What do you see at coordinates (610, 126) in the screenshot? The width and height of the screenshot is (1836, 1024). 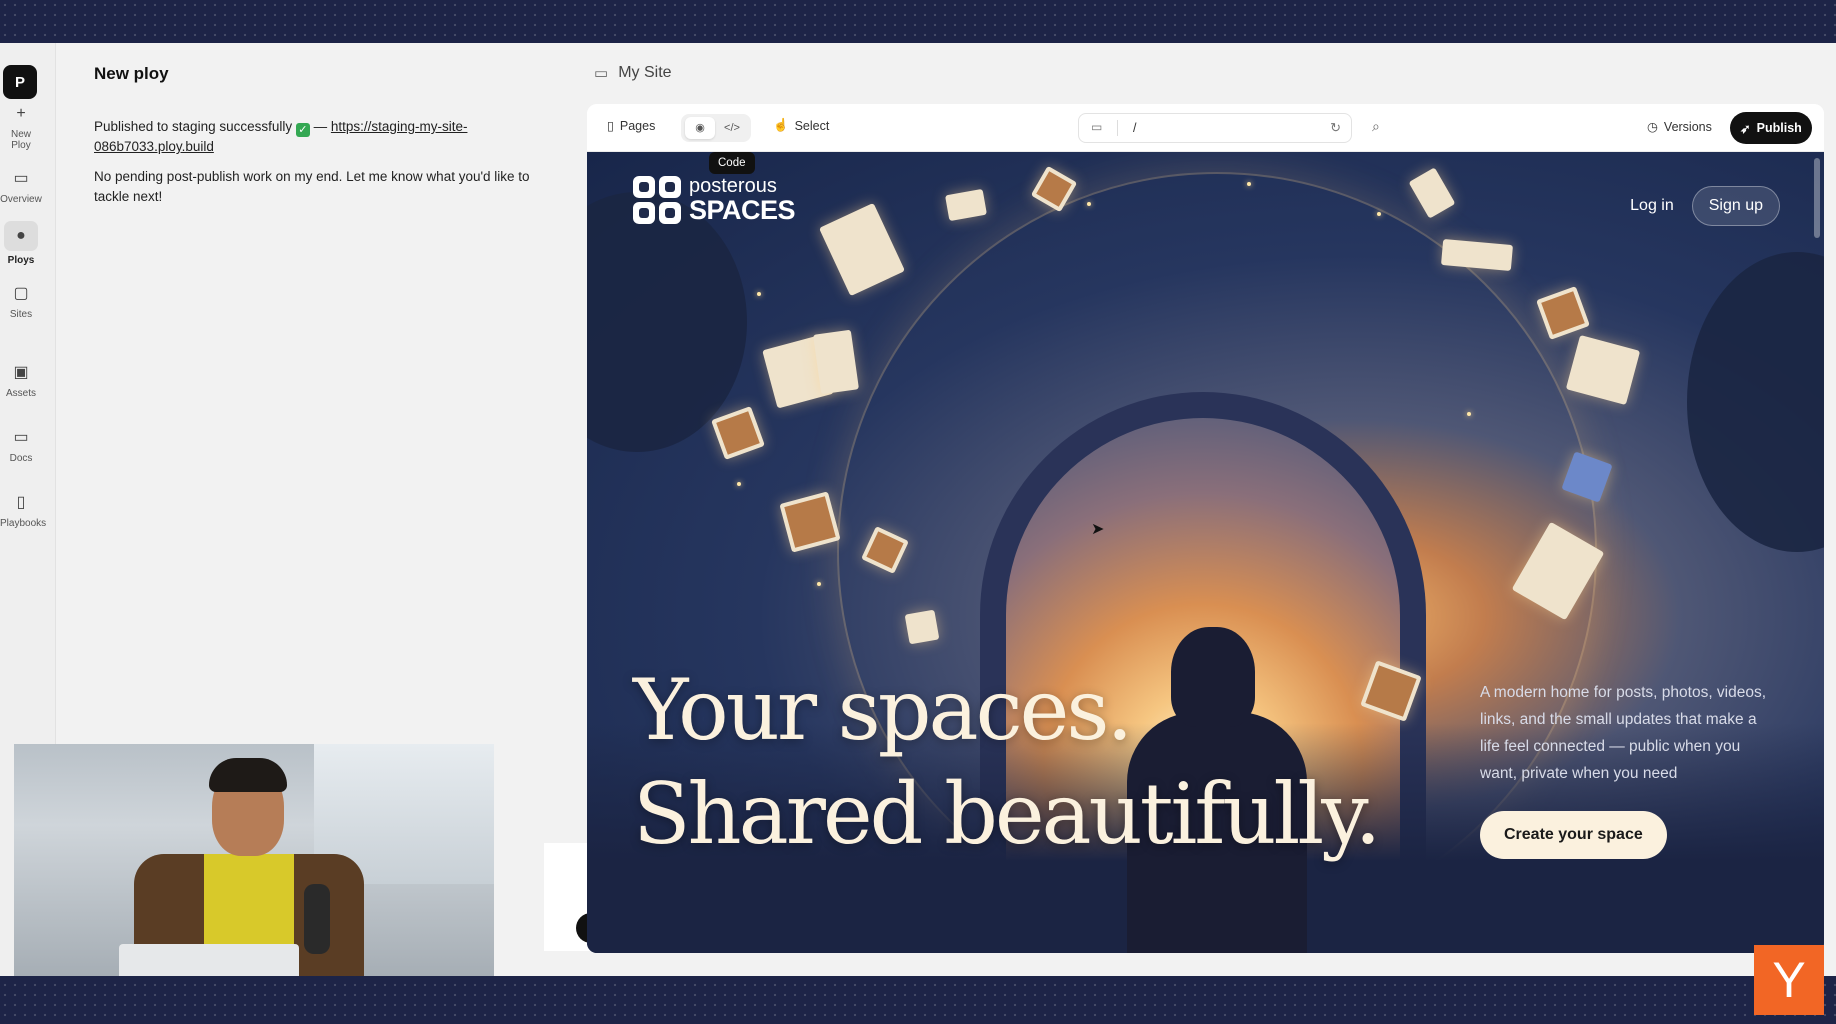 I see `sidebar-icon: ▯` at bounding box center [610, 126].